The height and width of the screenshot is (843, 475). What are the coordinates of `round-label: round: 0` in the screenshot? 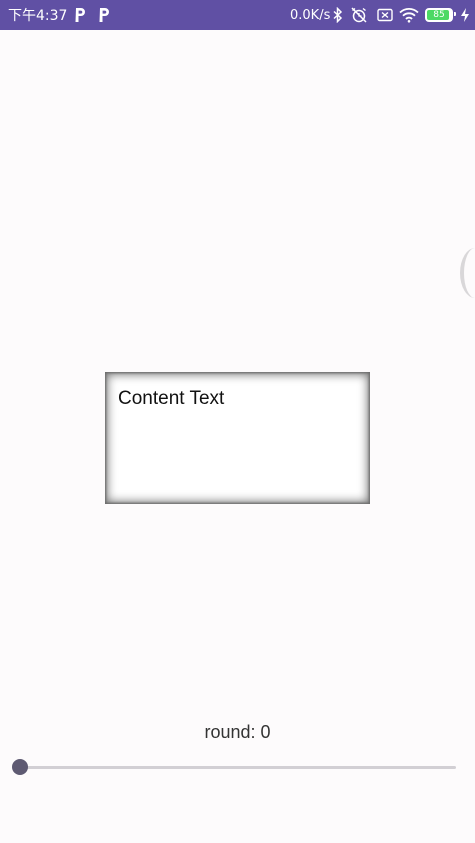 It's located at (237, 732).